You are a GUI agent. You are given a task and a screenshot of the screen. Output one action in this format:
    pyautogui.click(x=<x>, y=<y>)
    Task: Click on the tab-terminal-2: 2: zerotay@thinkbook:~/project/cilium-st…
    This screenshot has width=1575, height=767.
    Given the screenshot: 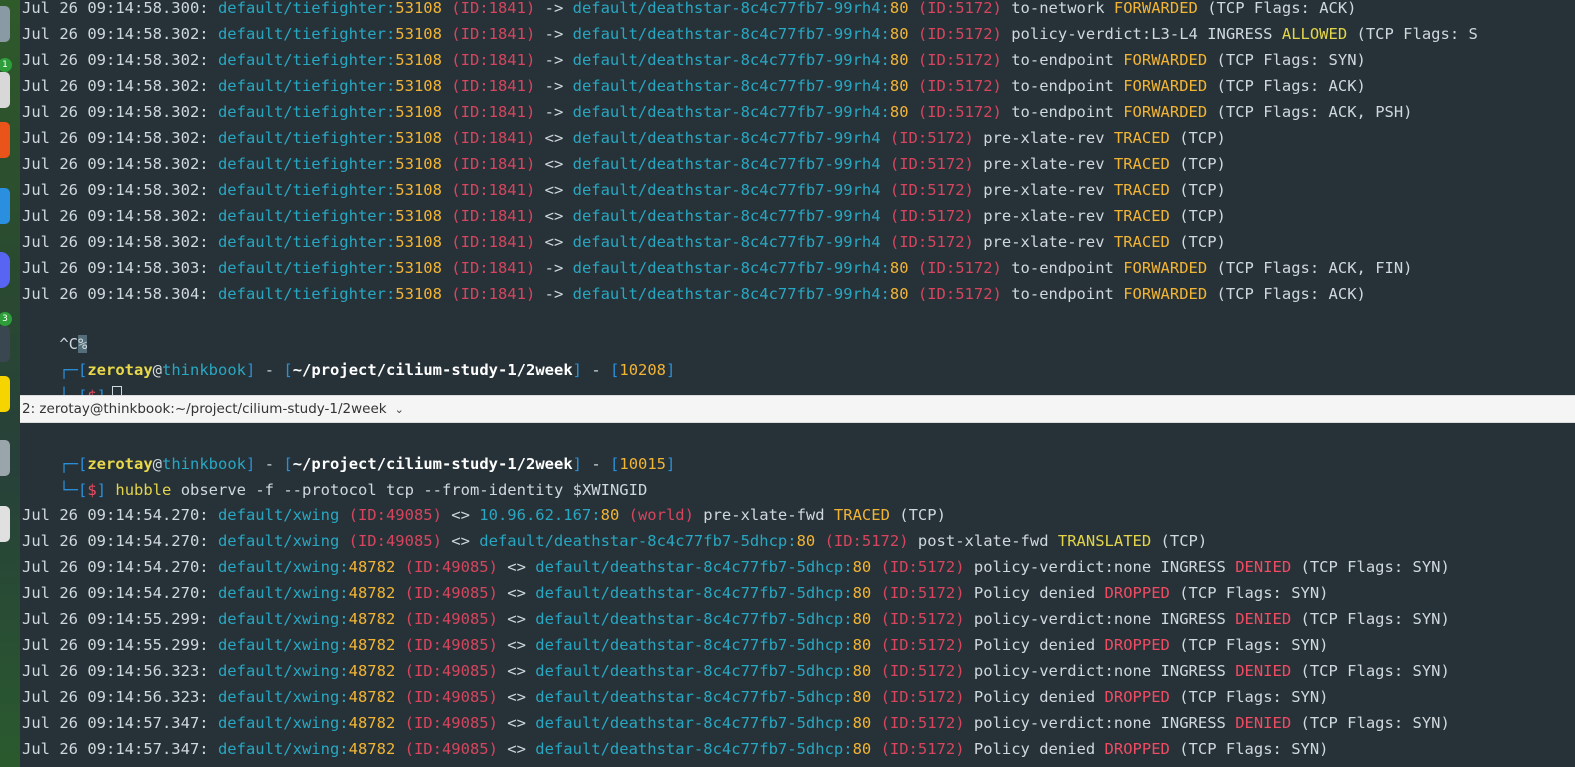 What is the action you would take?
    pyautogui.click(x=213, y=409)
    